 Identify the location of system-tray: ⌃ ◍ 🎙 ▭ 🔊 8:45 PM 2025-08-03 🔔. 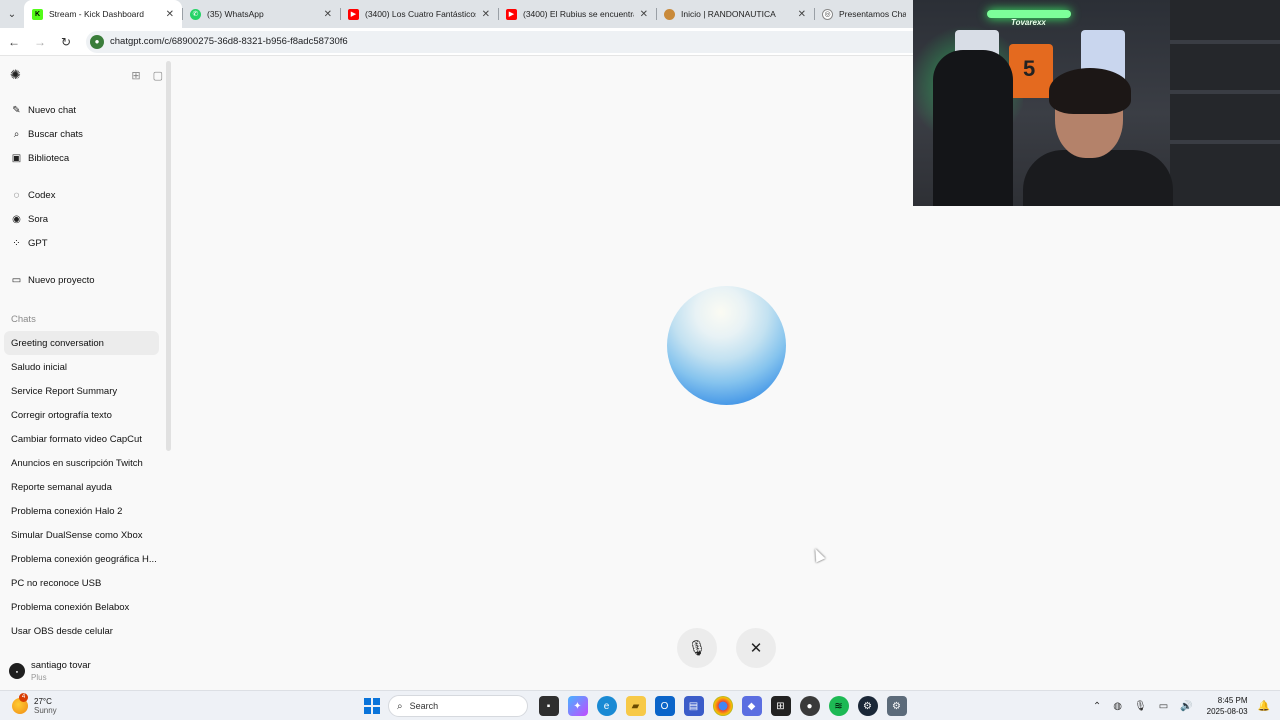
(1183, 705).